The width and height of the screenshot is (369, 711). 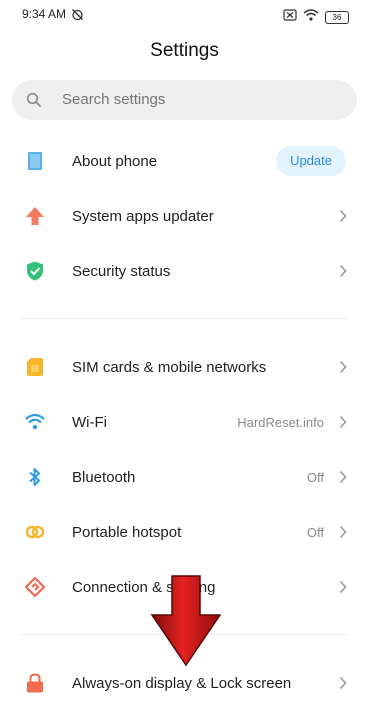 What do you see at coordinates (89, 422) in the screenshot?
I see `row-label: Wi-Fi` at bounding box center [89, 422].